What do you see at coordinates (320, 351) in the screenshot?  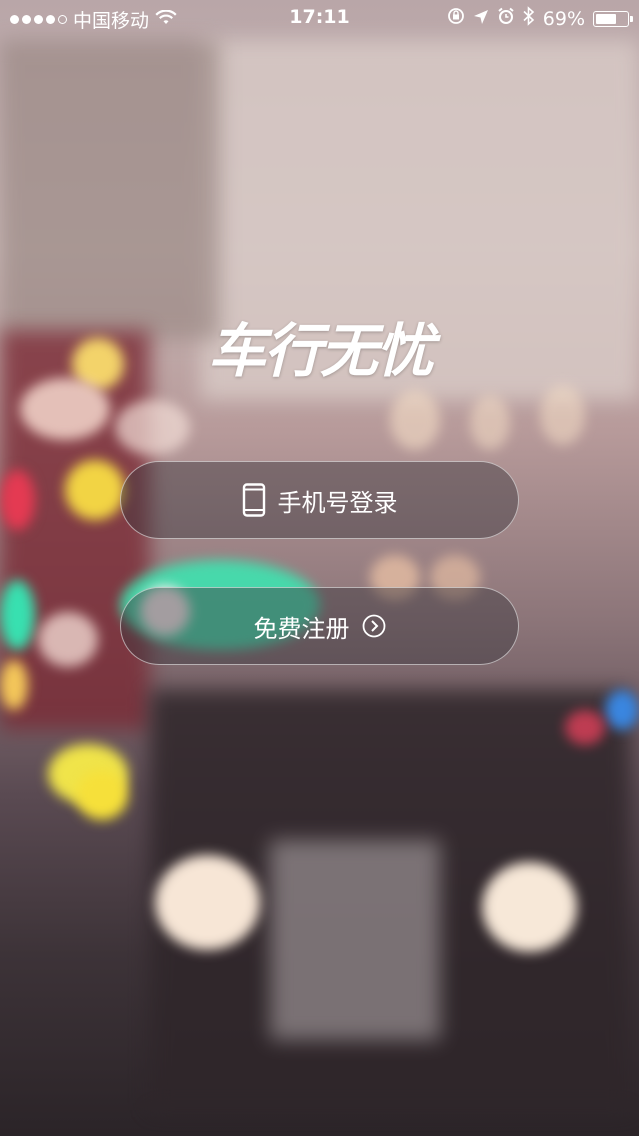 I see `app-logo: 车行无忧` at bounding box center [320, 351].